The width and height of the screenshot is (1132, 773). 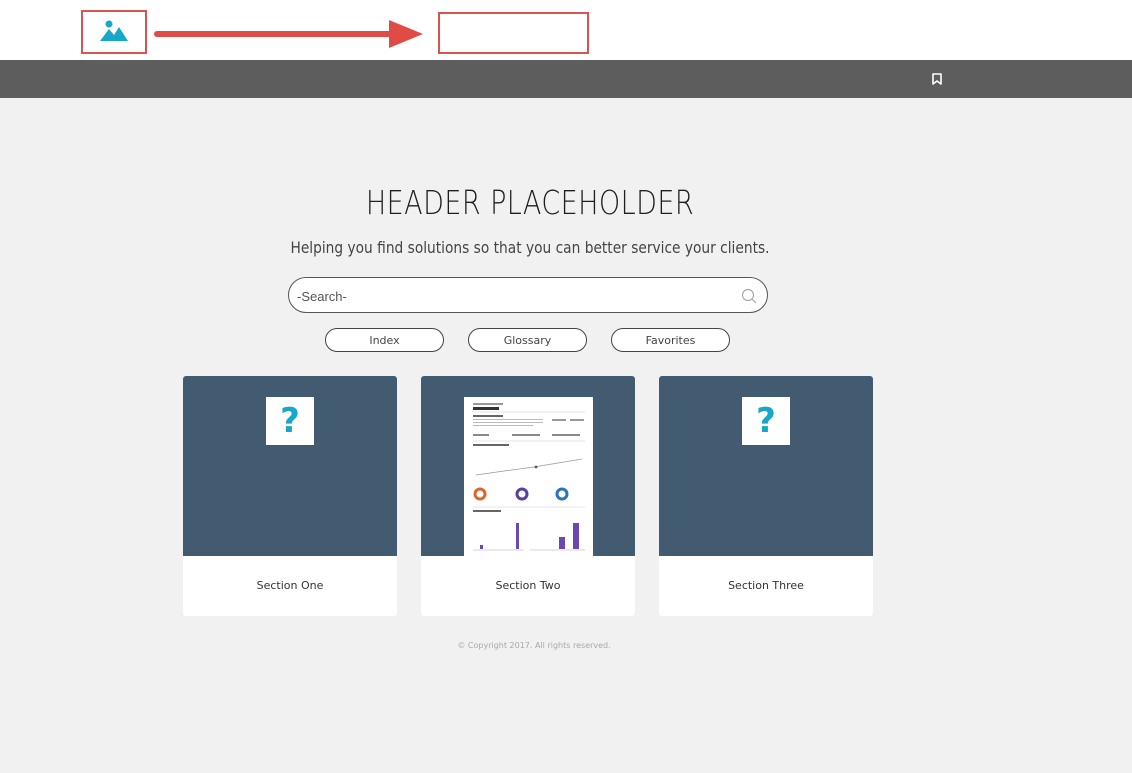 I want to click on search-bar, so click(x=528, y=295).